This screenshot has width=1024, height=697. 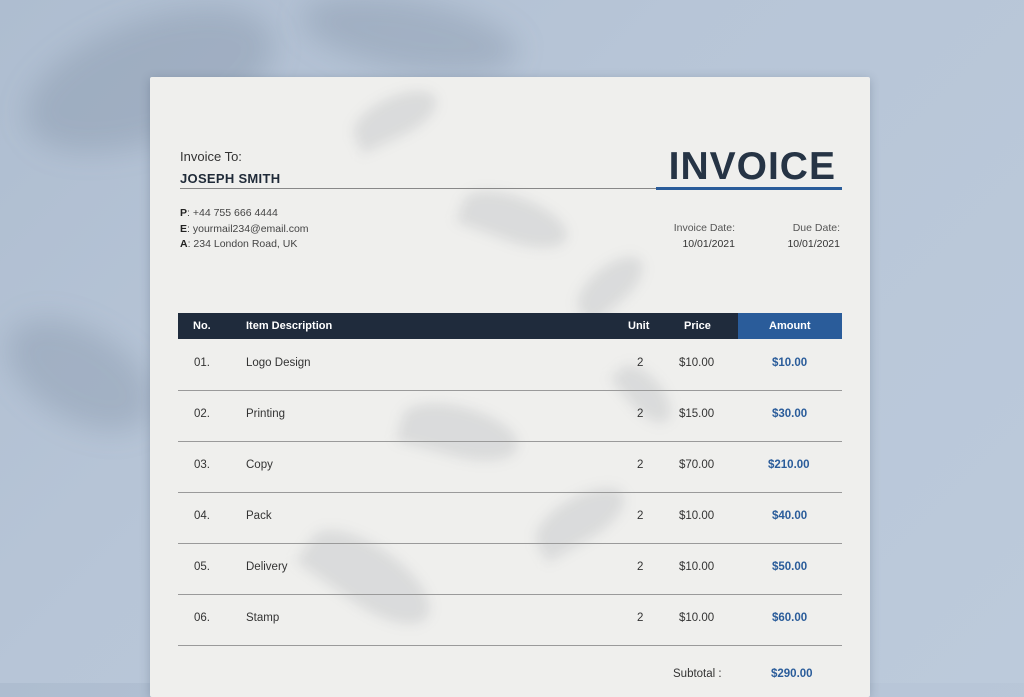 What do you see at coordinates (789, 465) in the screenshot?
I see `row-amount: $210.00` at bounding box center [789, 465].